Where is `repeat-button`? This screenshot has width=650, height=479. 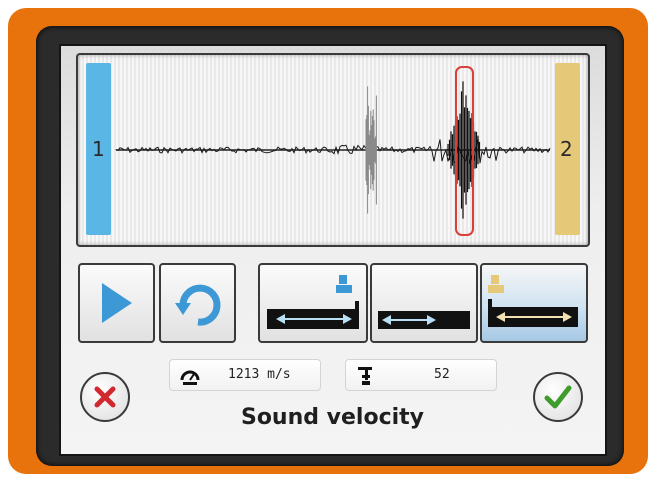
repeat-button is located at coordinates (197, 303).